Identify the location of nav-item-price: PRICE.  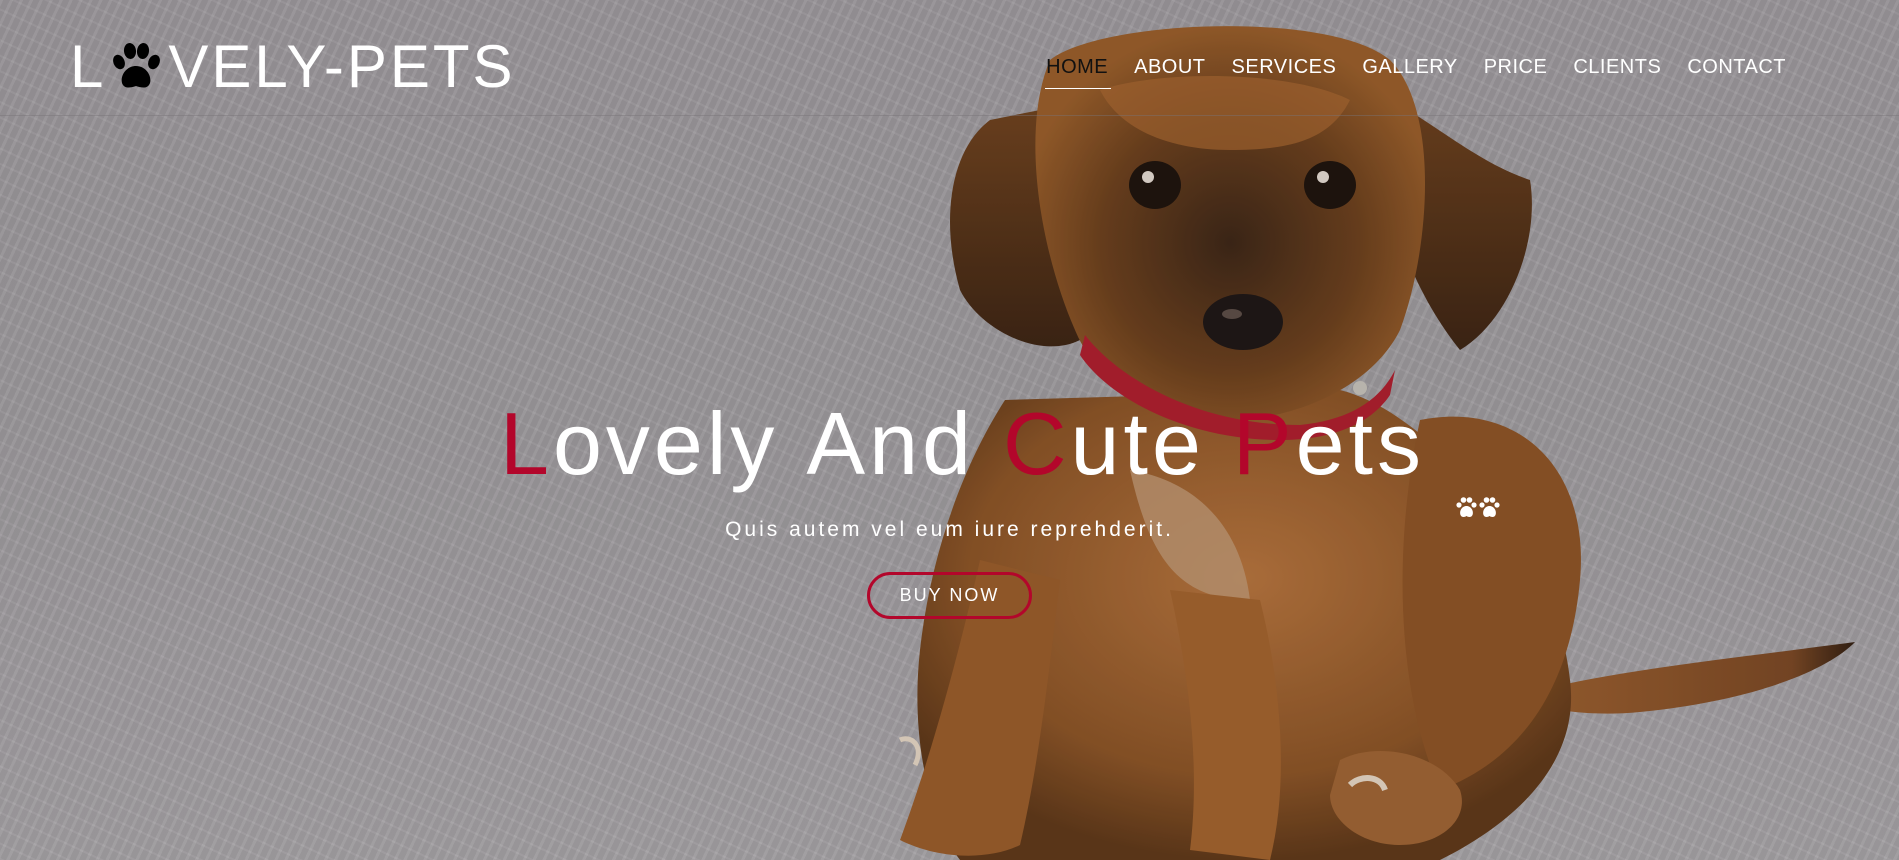
(1516, 71).